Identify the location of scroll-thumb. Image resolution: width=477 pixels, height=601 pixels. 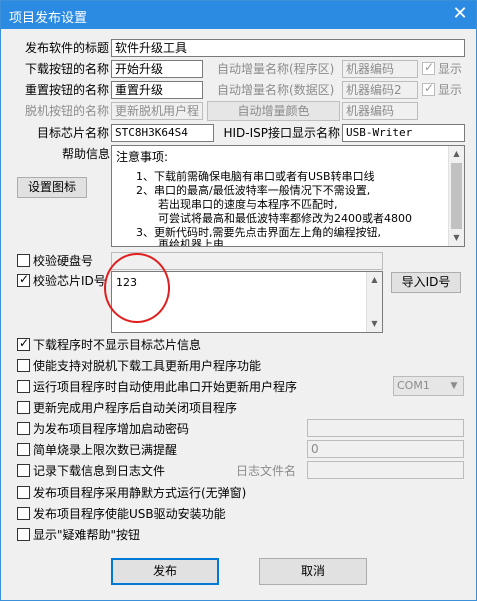
(456, 196).